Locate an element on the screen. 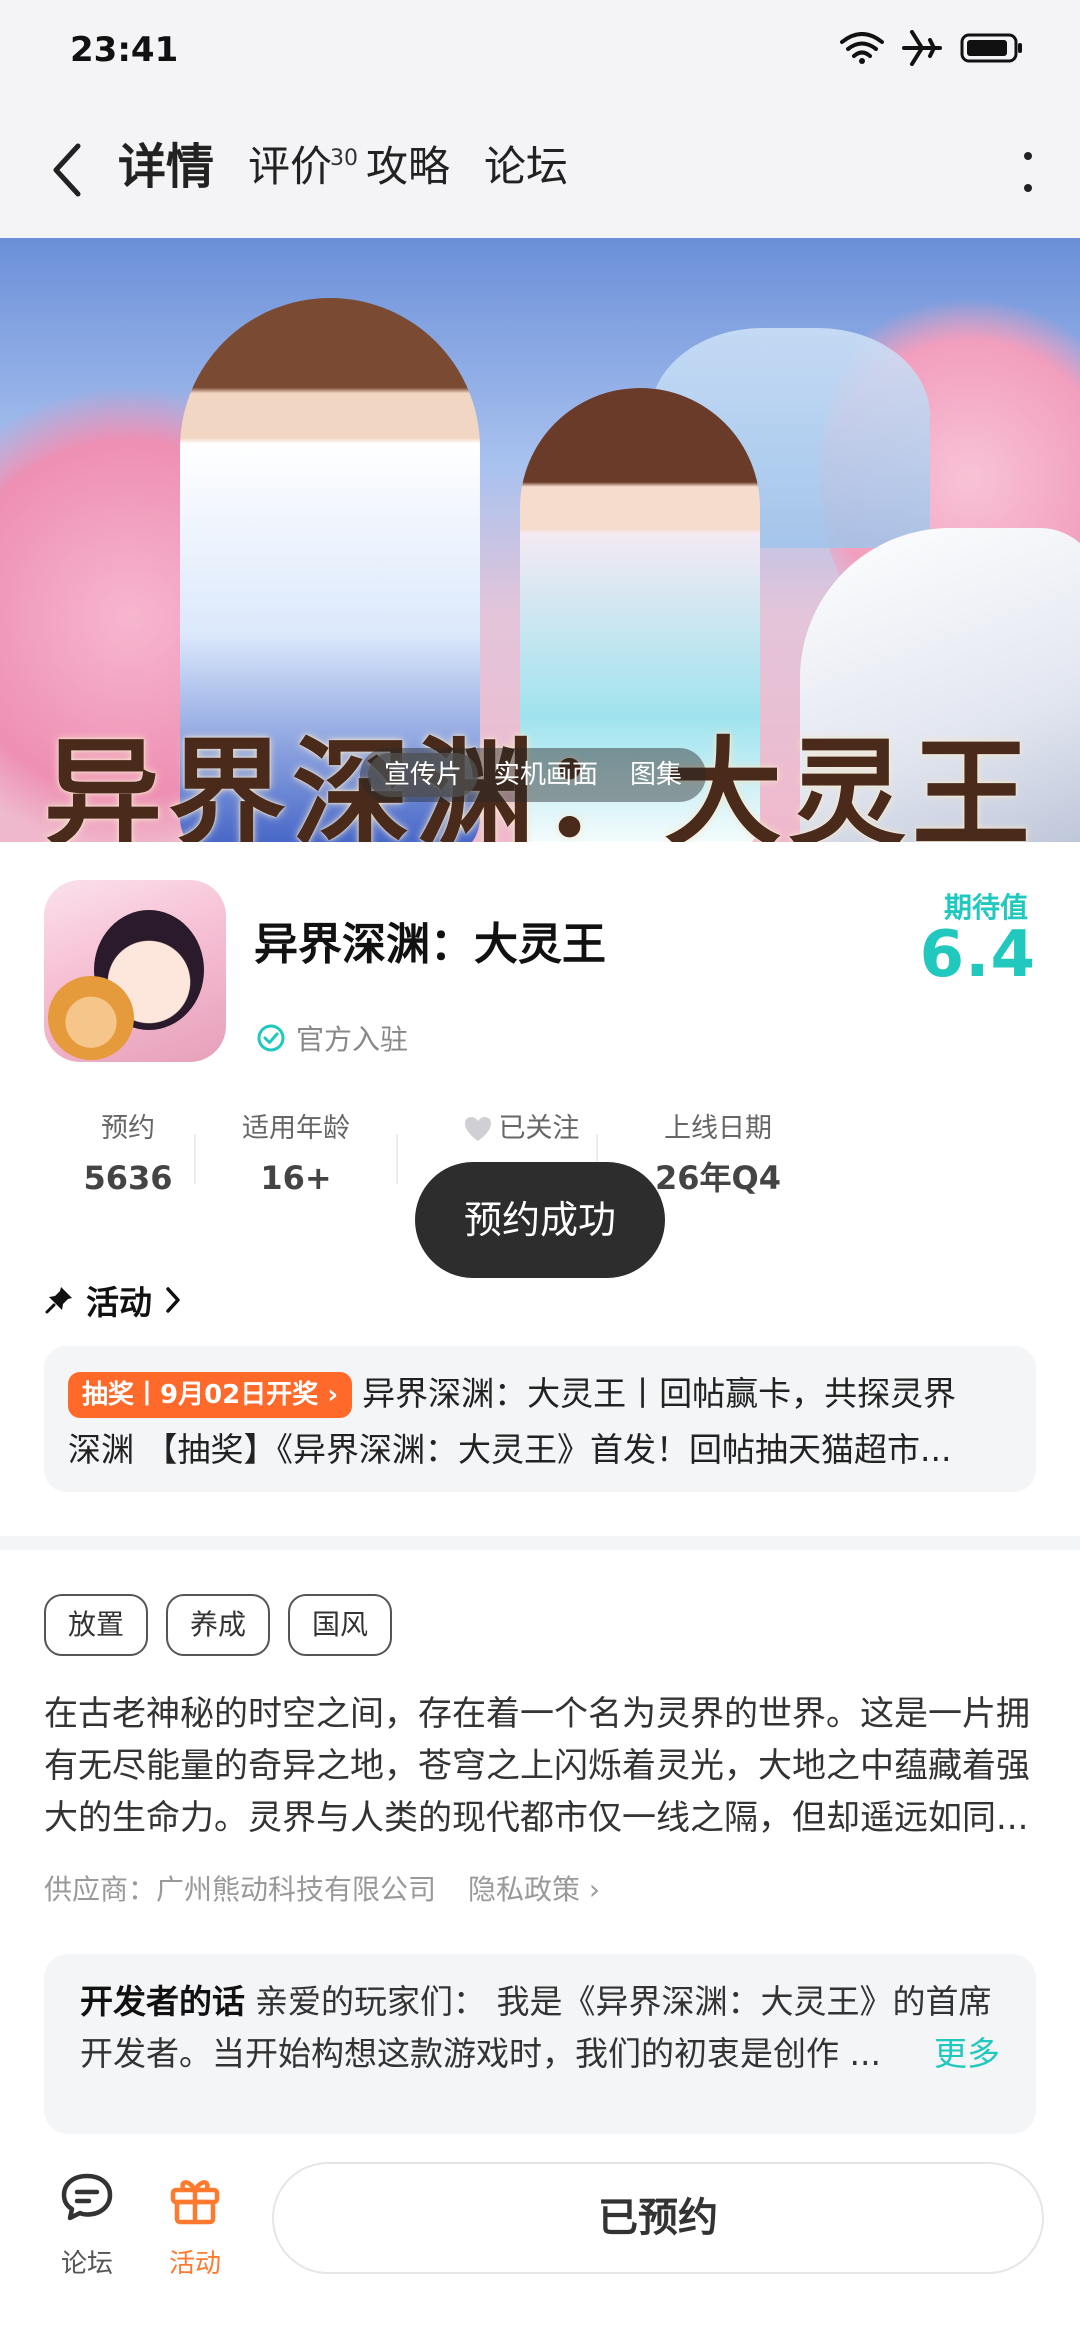  tab-details-label: 详情 is located at coordinates (166, 167).